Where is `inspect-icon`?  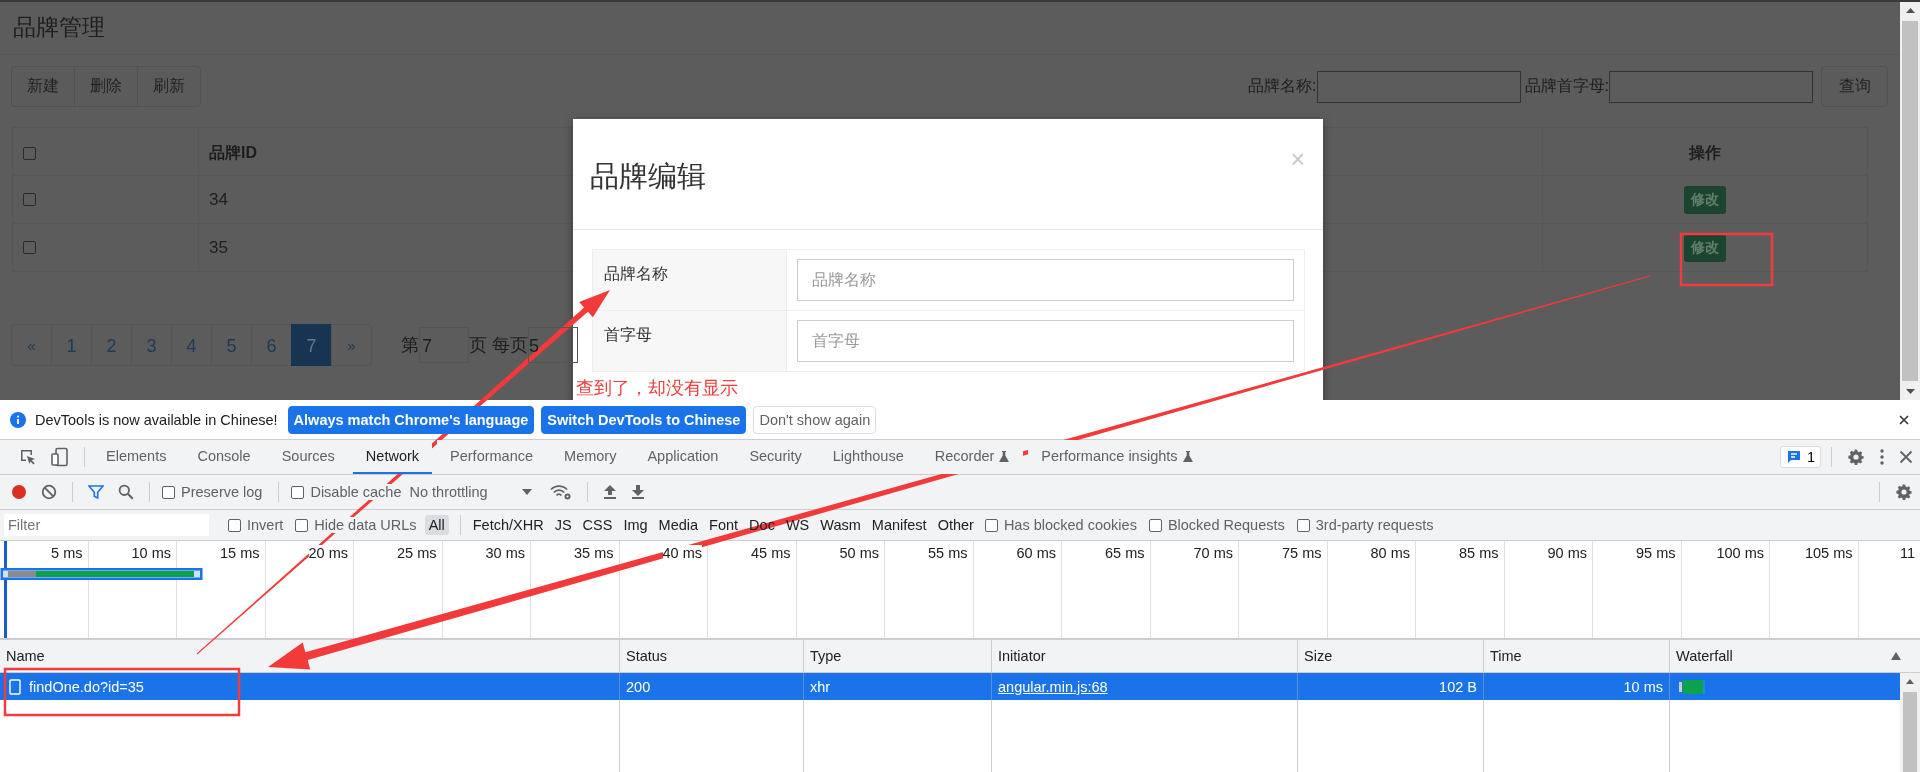
inspect-icon is located at coordinates (28, 457).